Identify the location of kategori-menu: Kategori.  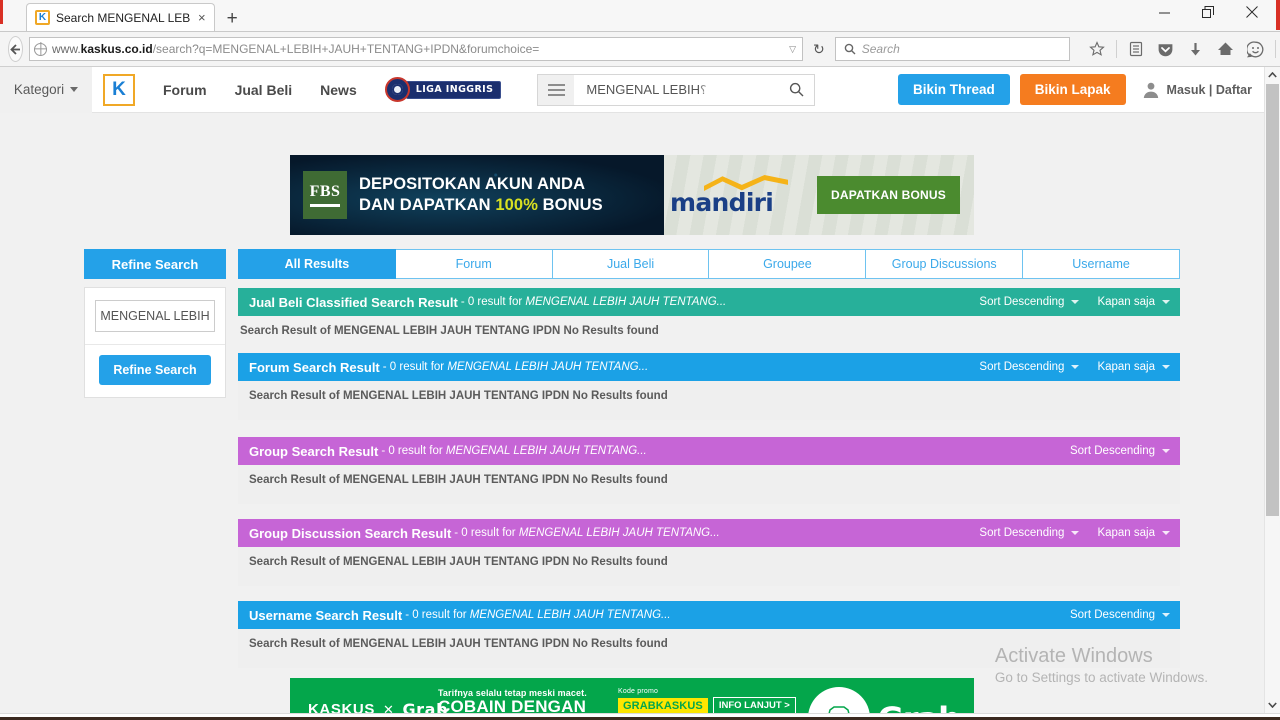
(46, 90).